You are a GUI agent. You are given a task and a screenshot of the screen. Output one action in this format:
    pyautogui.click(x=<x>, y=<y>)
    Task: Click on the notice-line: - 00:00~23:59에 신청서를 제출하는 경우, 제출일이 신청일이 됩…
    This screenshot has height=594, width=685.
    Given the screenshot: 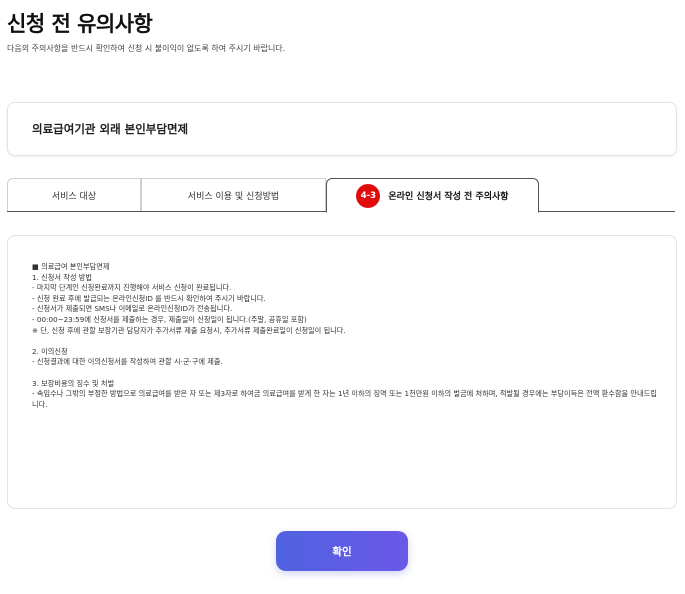 What is the action you would take?
    pyautogui.click(x=169, y=319)
    